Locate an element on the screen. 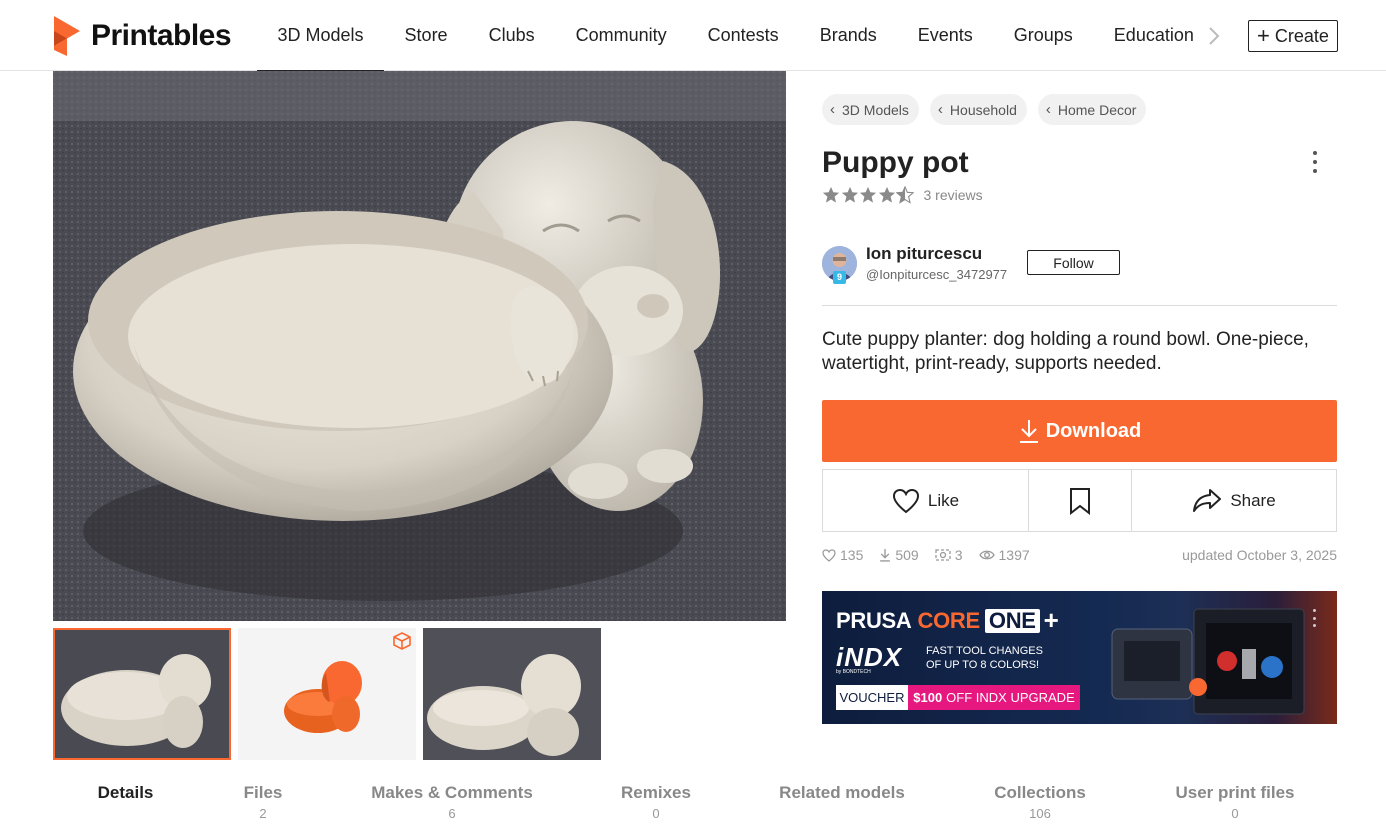 This screenshot has width=1386, height=833. tab-user-print-files: User print files 0 is located at coordinates (1235, 808).